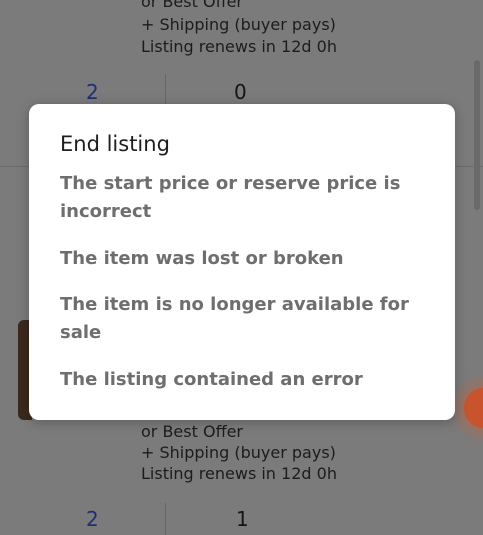  What do you see at coordinates (240, 259) in the screenshot?
I see `reason-option-lost-or-broken: The item was lost or broken` at bounding box center [240, 259].